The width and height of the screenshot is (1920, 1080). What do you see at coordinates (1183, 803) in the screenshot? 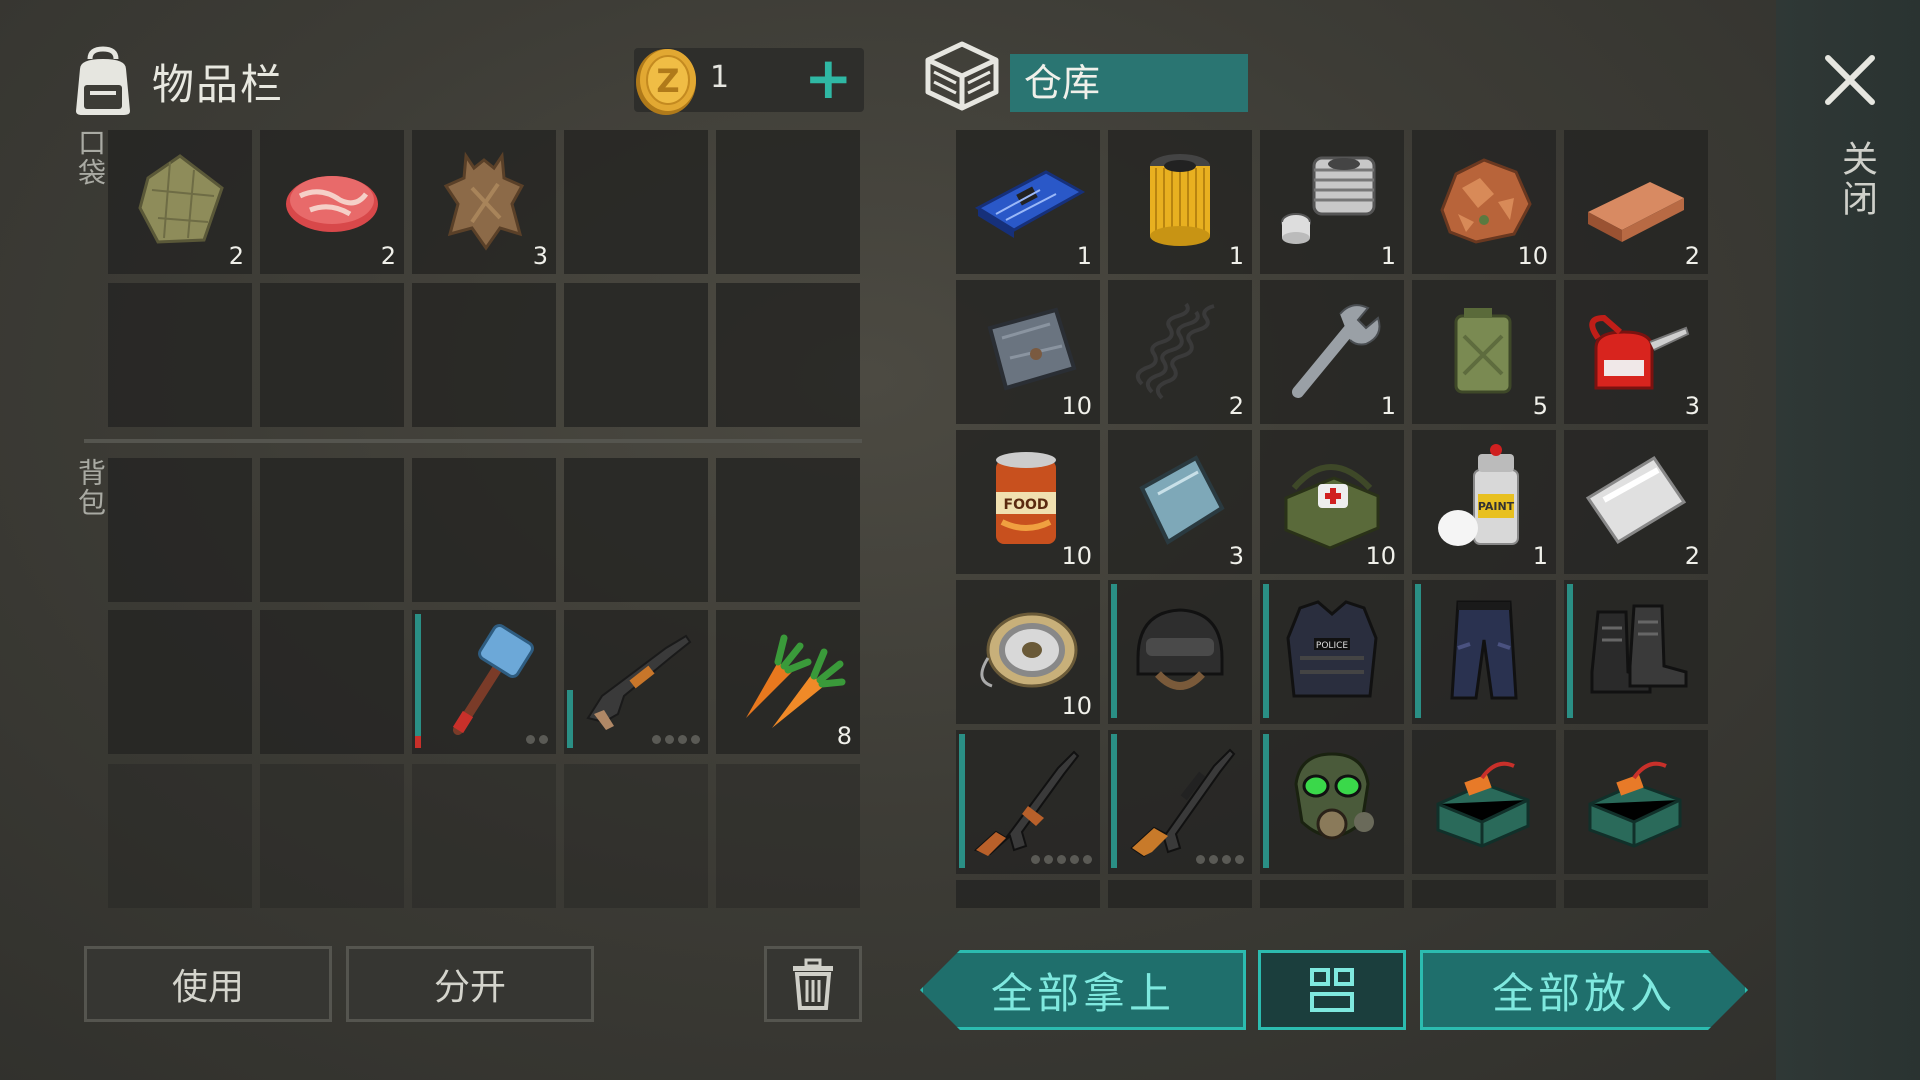
I see `sniper-rifle-icon` at bounding box center [1183, 803].